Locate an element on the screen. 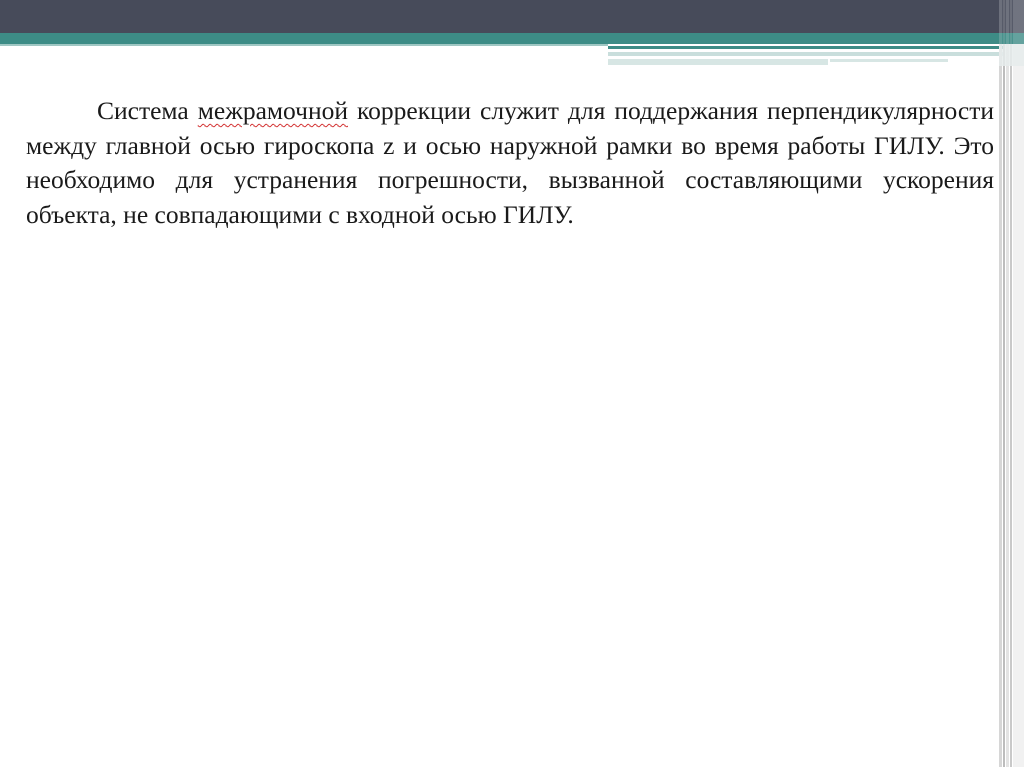  header-dark-band is located at coordinates (512, 16).